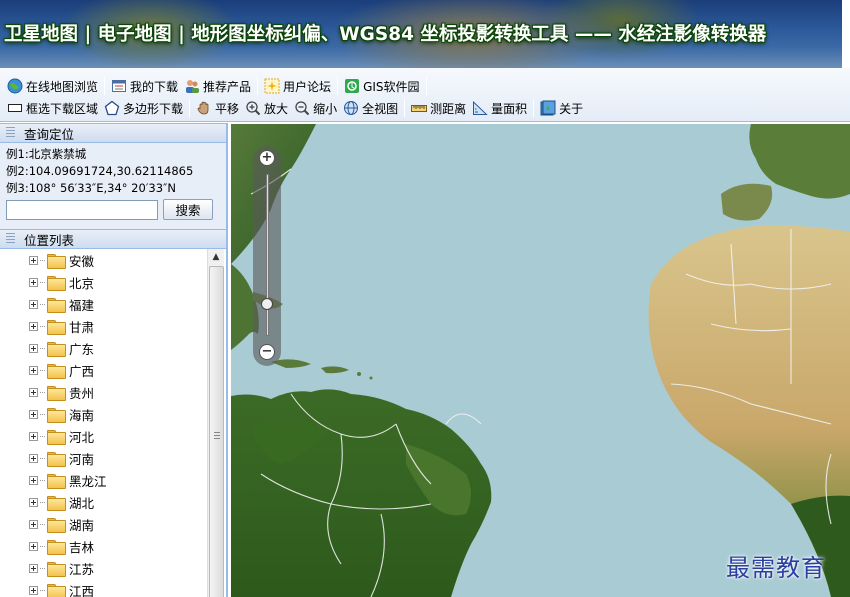 This screenshot has height=597, width=850. Describe the element at coordinates (113, 370) in the screenshot. I see `location-item: 广西` at that location.